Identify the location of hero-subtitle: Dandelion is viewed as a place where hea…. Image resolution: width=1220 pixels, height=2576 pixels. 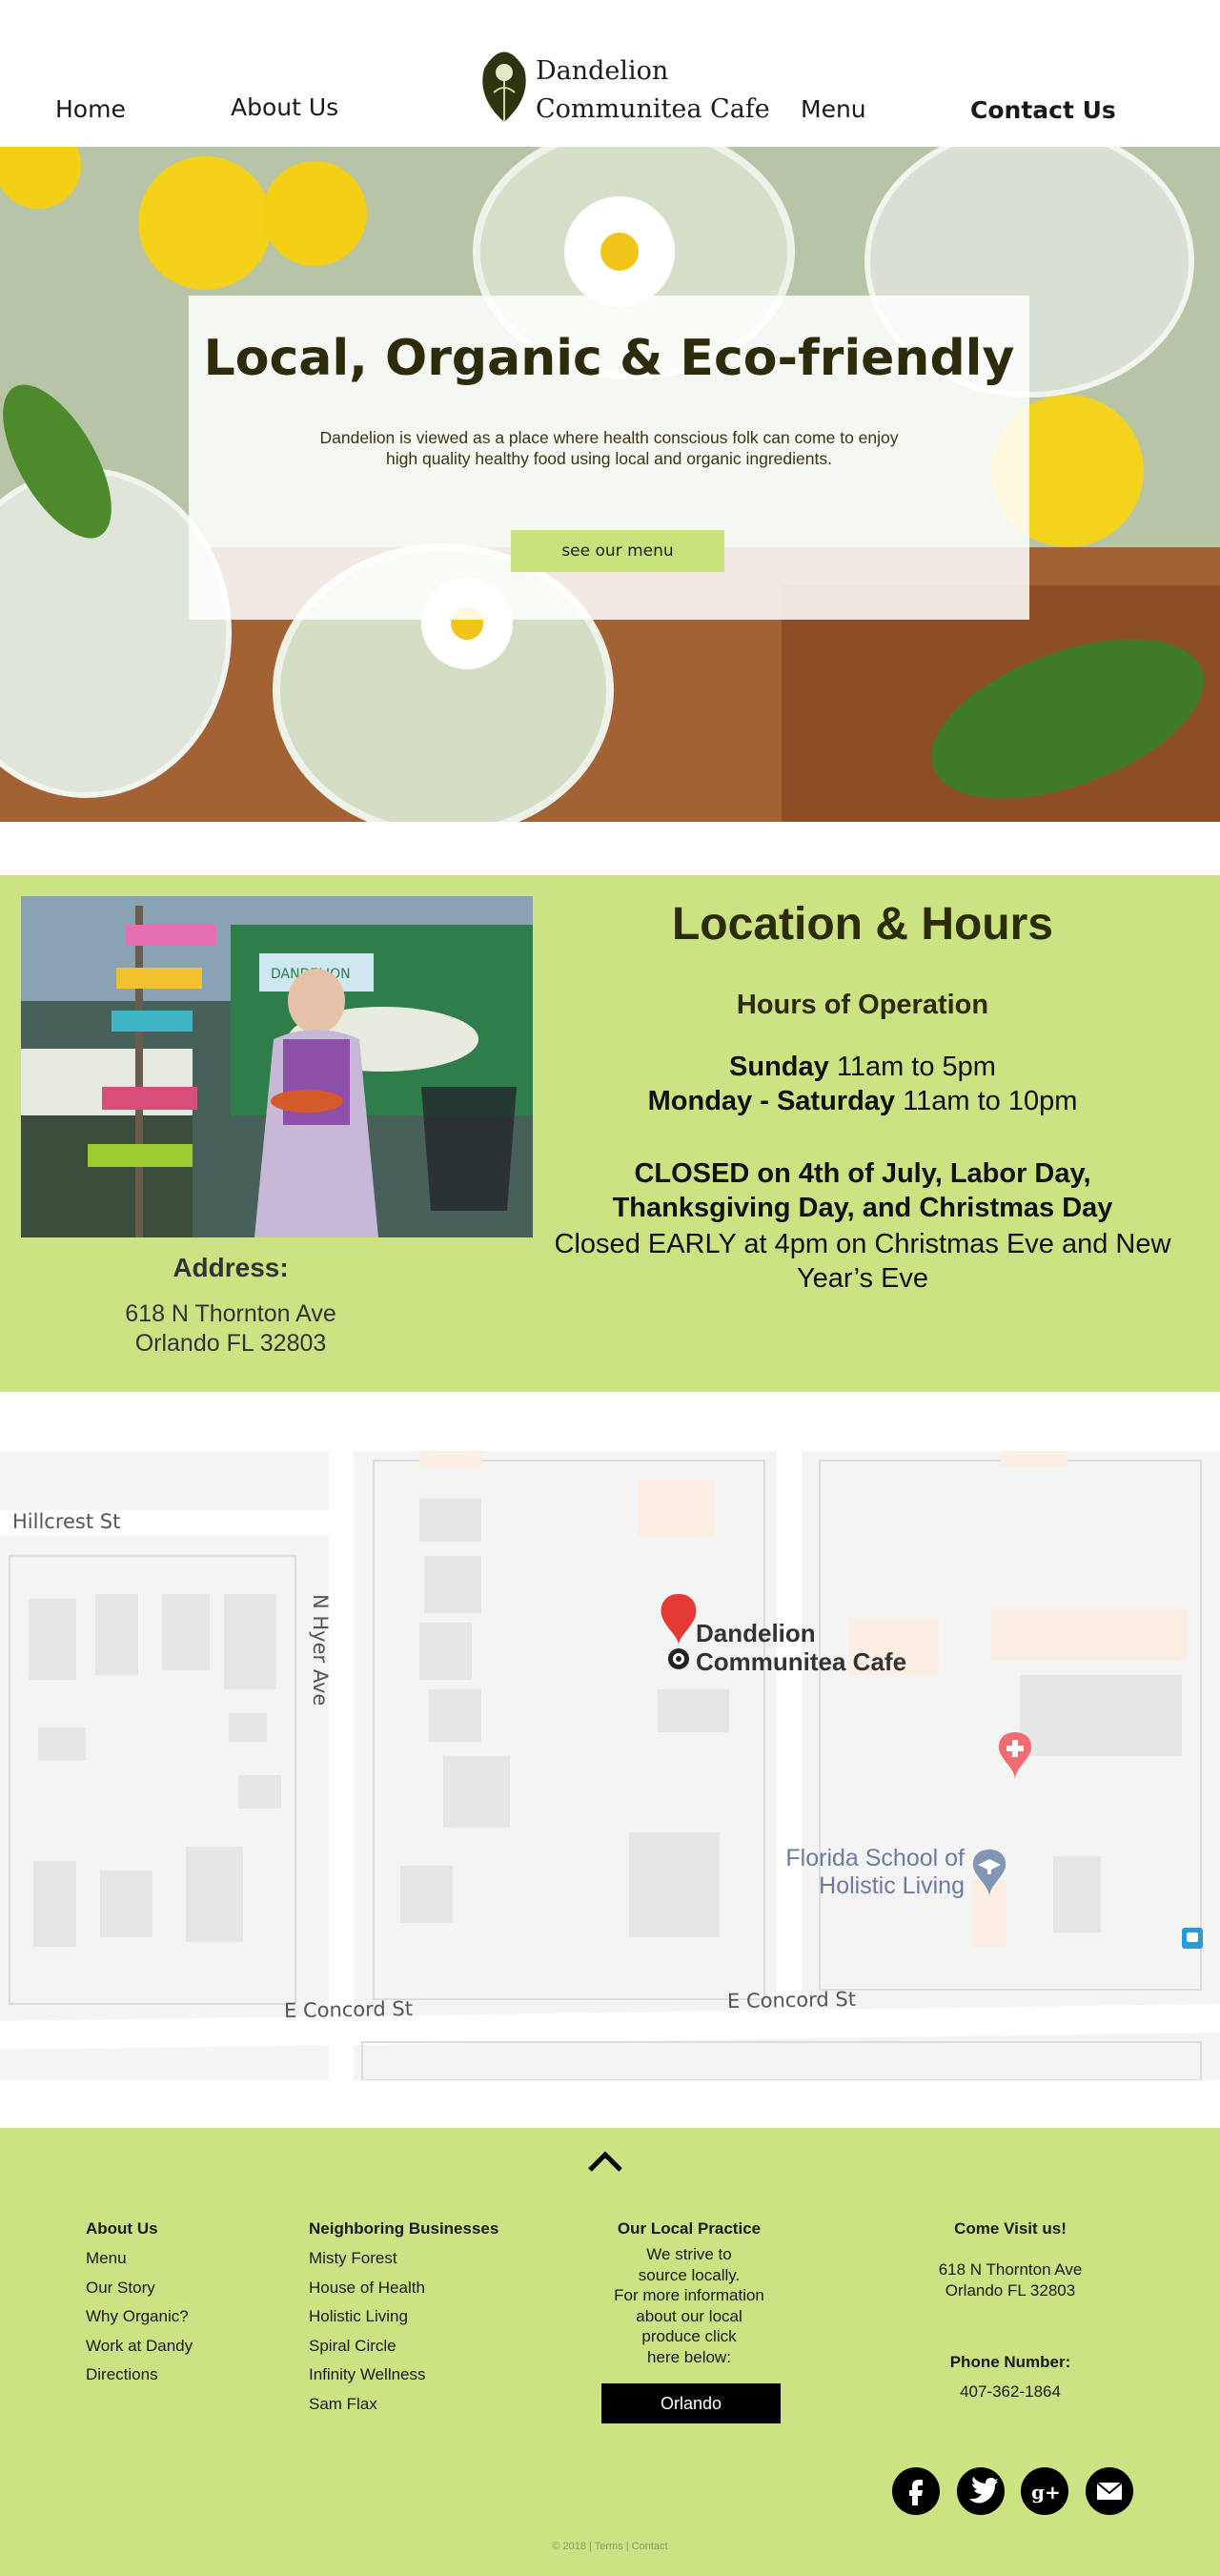
(609, 448).